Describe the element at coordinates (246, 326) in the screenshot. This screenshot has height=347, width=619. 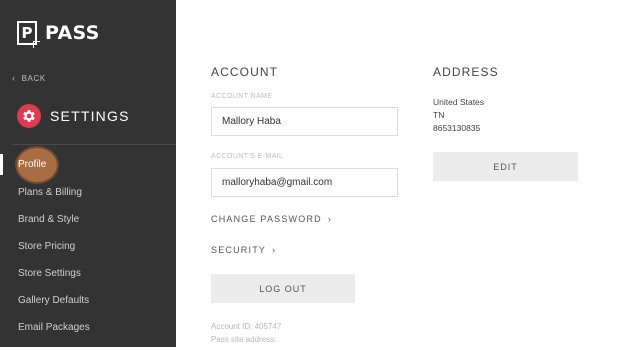
I see `account-id: Account ID: 405747` at that location.